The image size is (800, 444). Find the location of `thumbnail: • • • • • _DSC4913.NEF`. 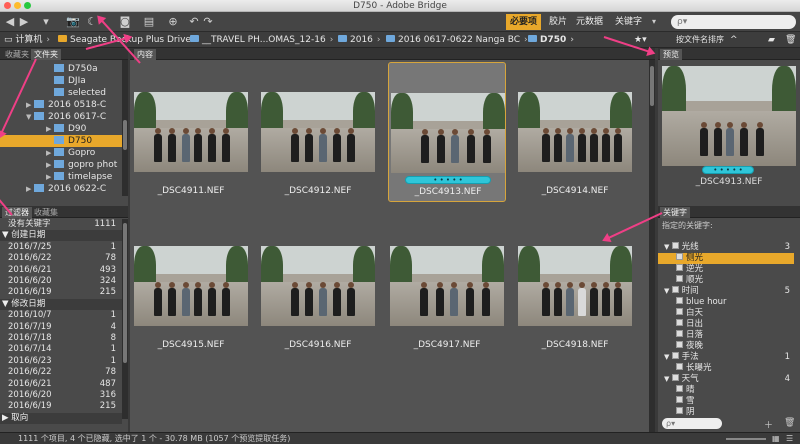

thumbnail: • • • • • _DSC4913.NEF is located at coordinates (447, 132).